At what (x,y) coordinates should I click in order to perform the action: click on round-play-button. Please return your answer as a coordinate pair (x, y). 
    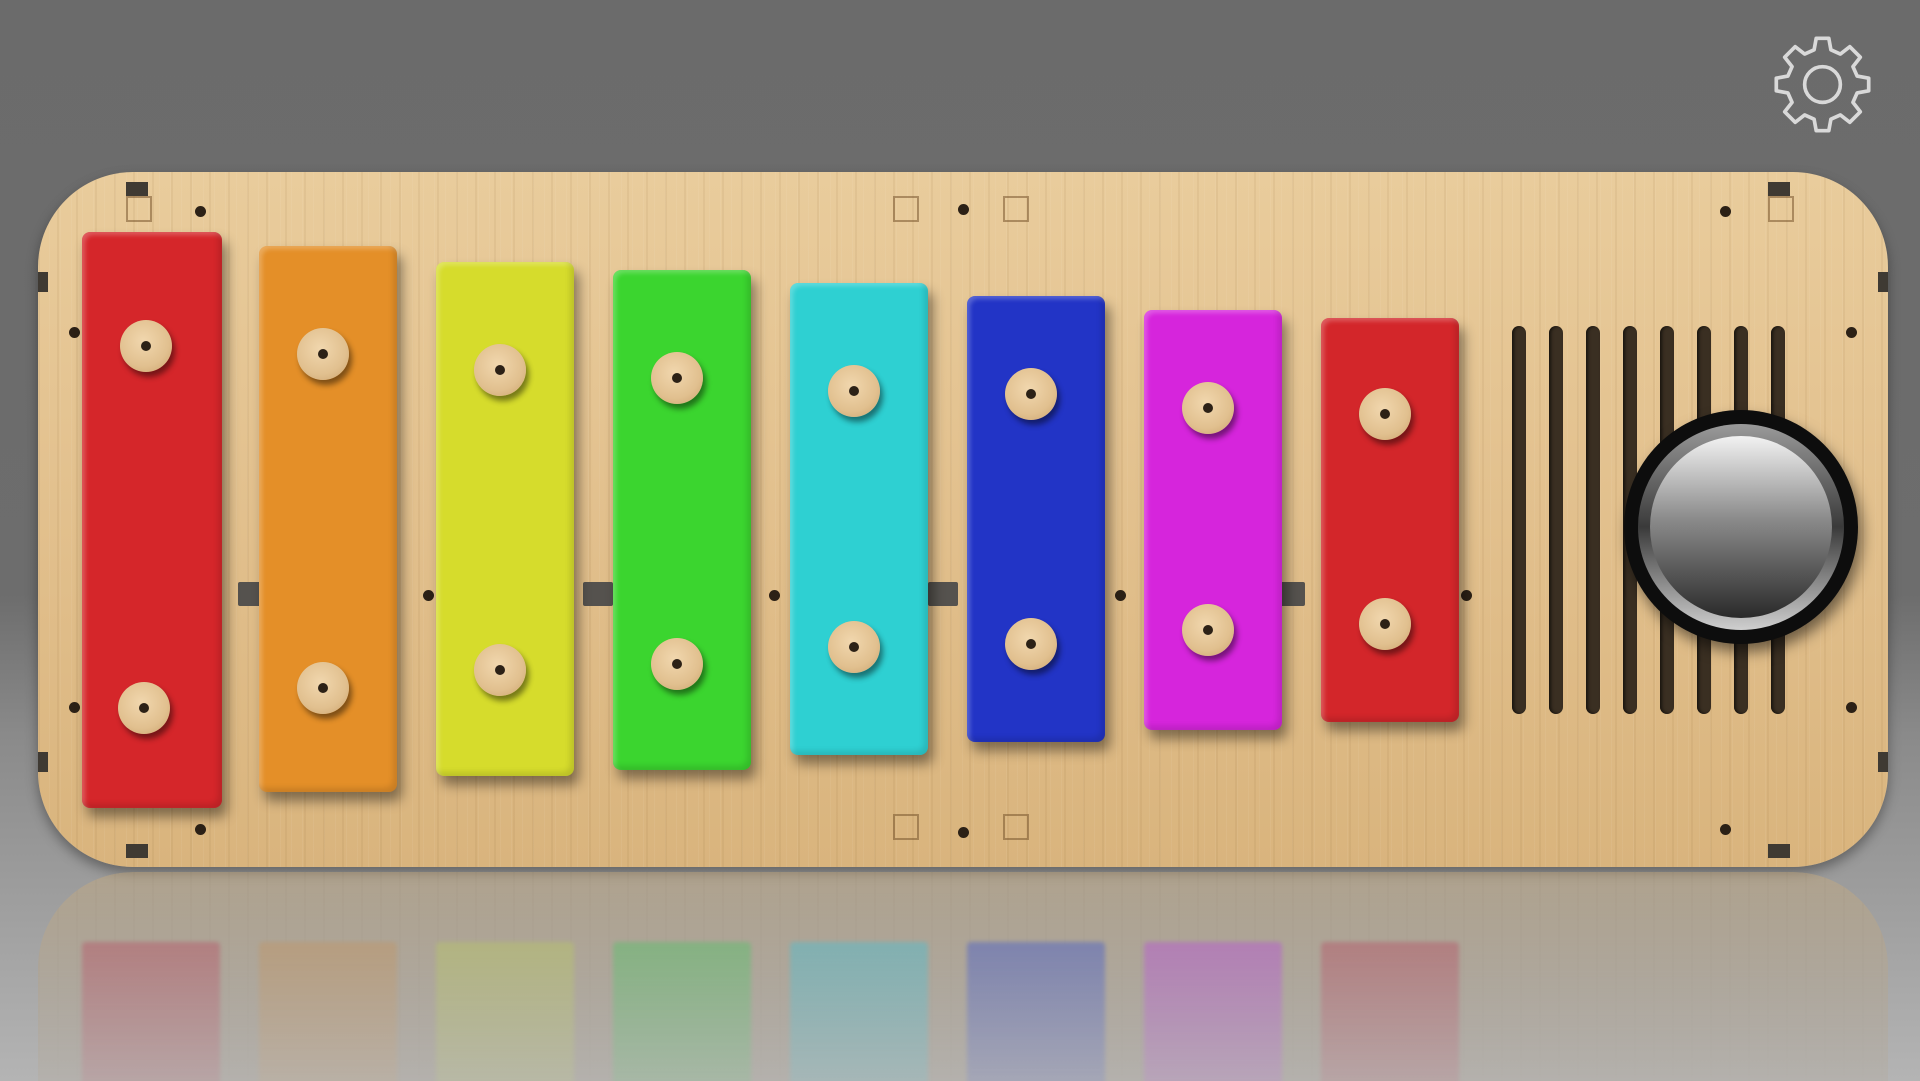
    Looking at the image, I should click on (1741, 527).